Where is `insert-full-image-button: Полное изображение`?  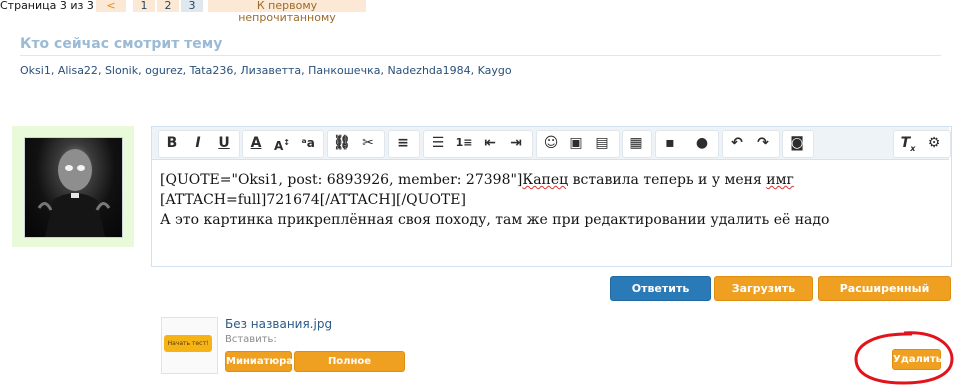 insert-full-image-button: Полное изображение is located at coordinates (349, 368).